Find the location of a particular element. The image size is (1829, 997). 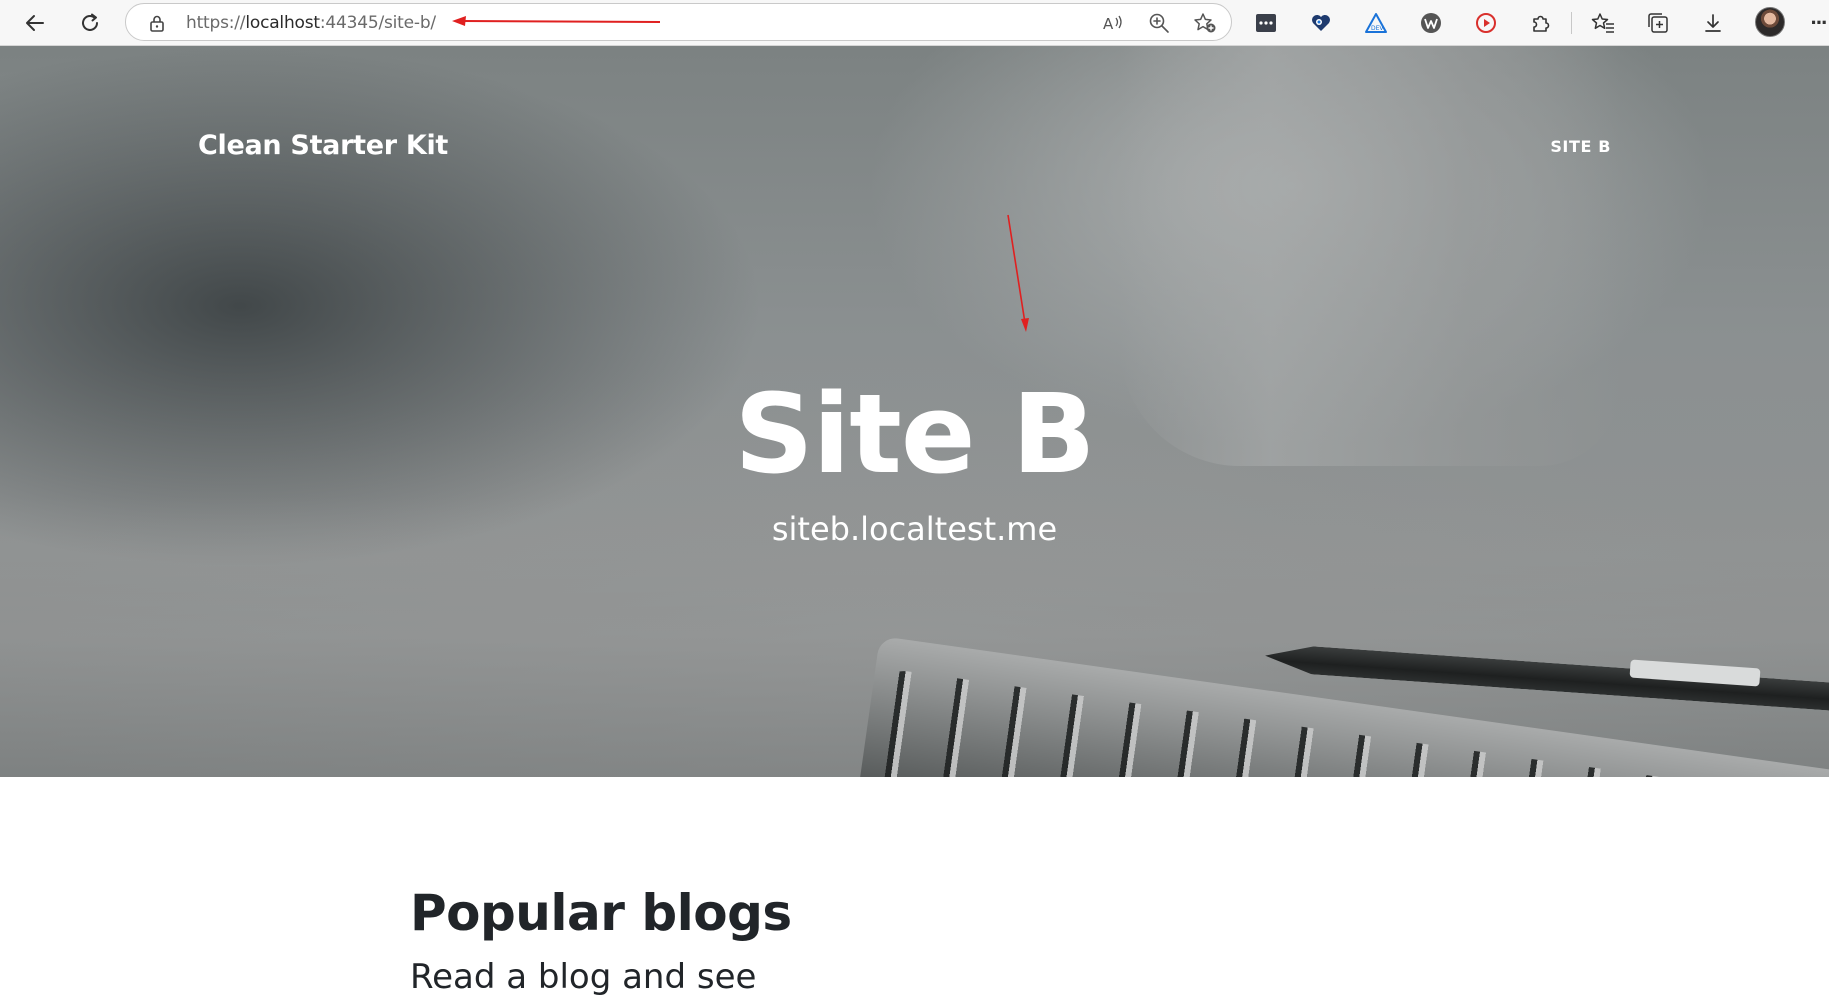

lock-icon is located at coordinates (157, 23).